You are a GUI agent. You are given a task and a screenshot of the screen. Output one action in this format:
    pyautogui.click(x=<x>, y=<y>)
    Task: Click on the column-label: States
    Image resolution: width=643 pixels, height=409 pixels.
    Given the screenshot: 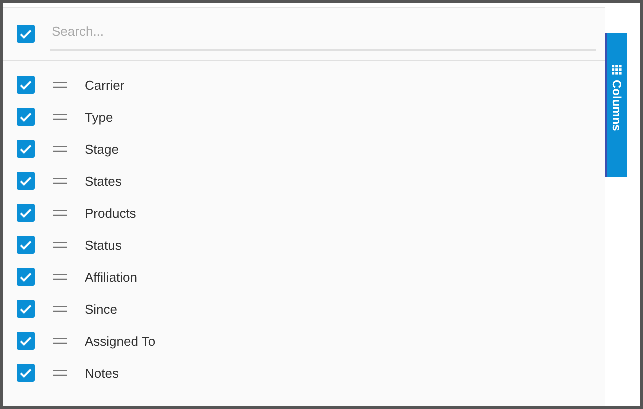 What is the action you would take?
    pyautogui.click(x=103, y=181)
    